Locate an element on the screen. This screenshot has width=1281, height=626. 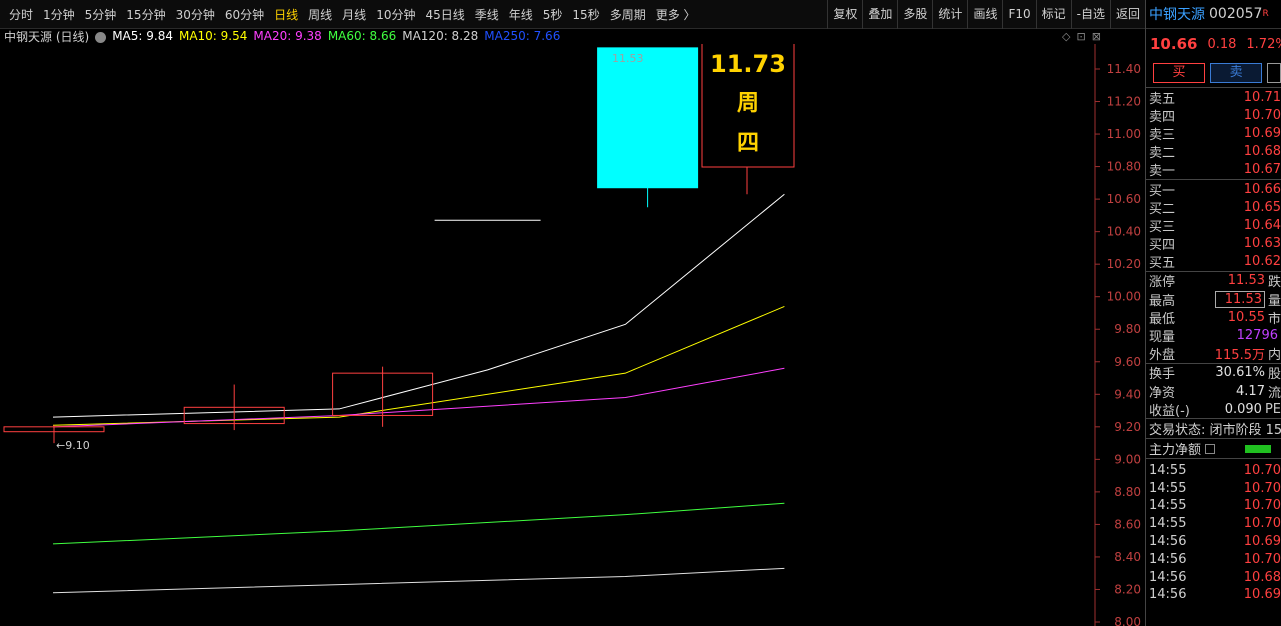
tab-period: 45日线 is located at coordinates (444, 14).